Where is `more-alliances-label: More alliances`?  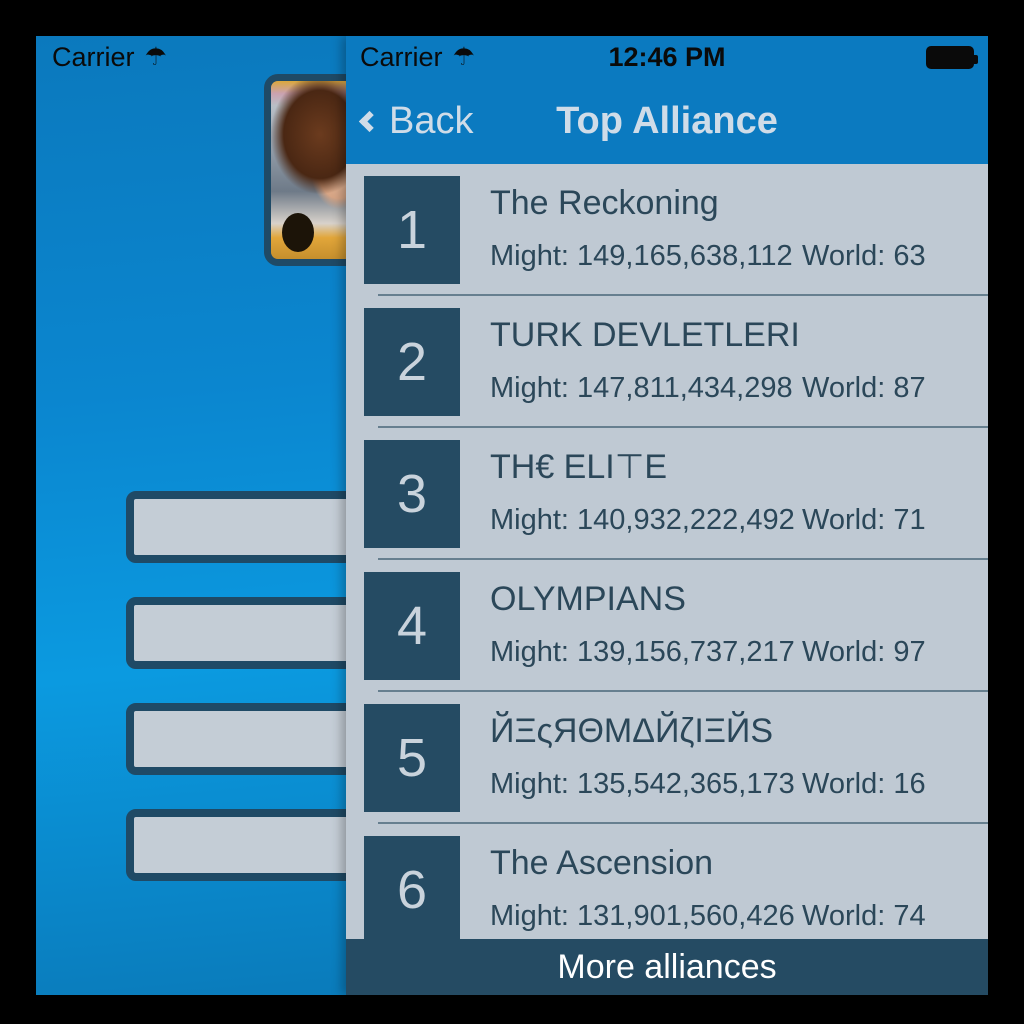 more-alliances-label: More alliances is located at coordinates (667, 966).